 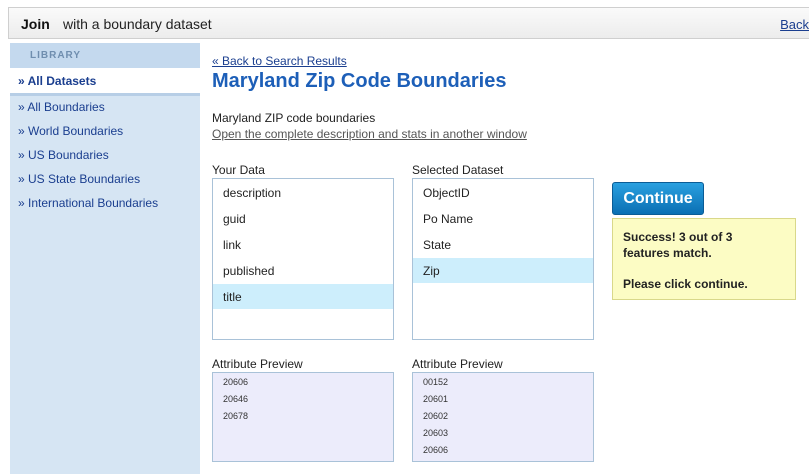 I want to click on preview-value: 00152, so click(x=436, y=382).